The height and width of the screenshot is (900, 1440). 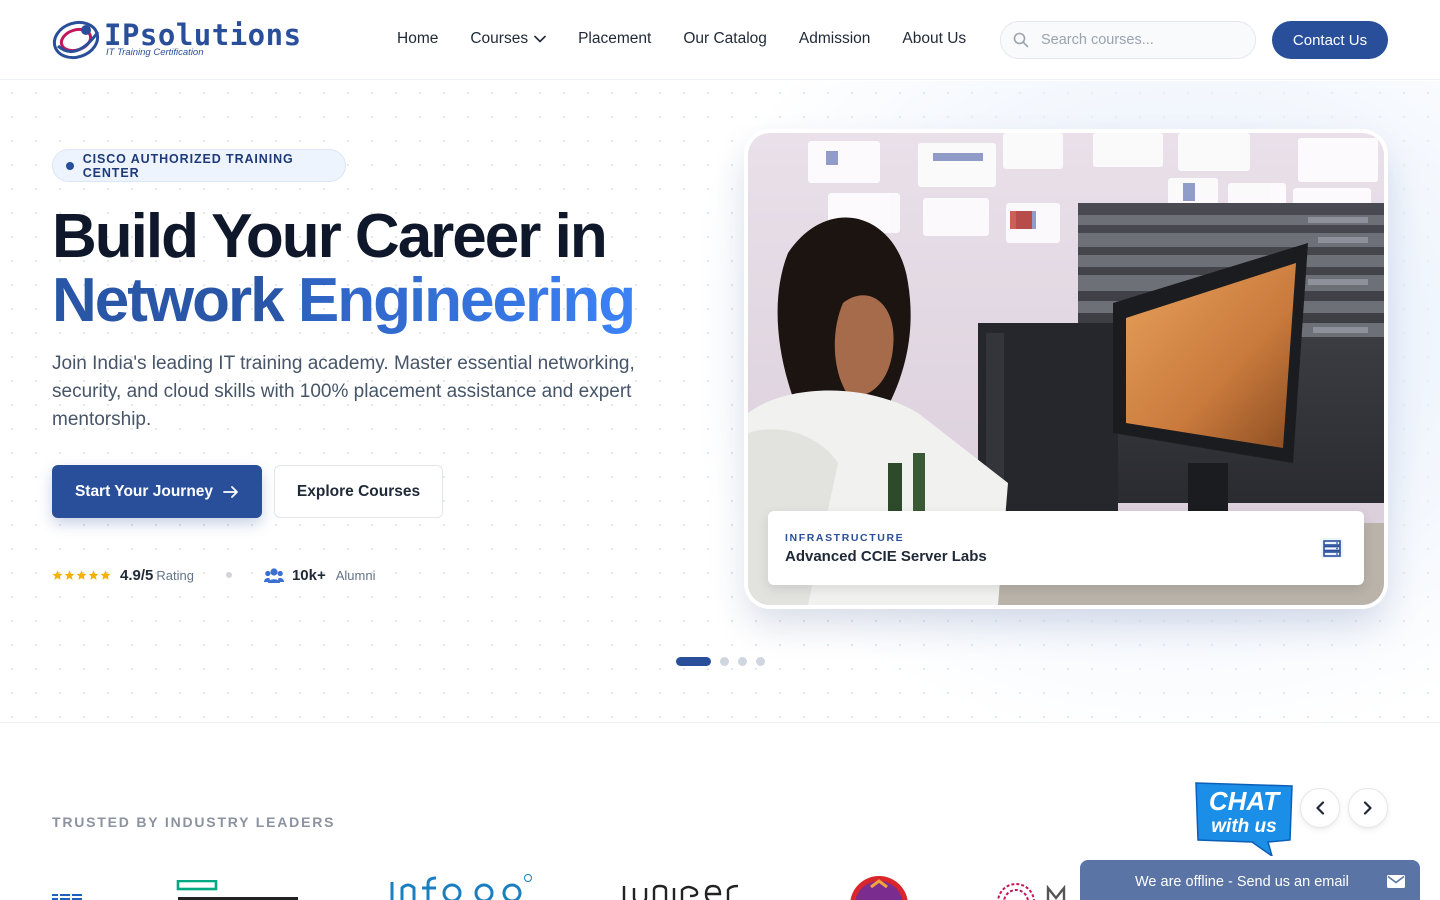 What do you see at coordinates (879, 888) in the screenshot?
I see `kotak-logo` at bounding box center [879, 888].